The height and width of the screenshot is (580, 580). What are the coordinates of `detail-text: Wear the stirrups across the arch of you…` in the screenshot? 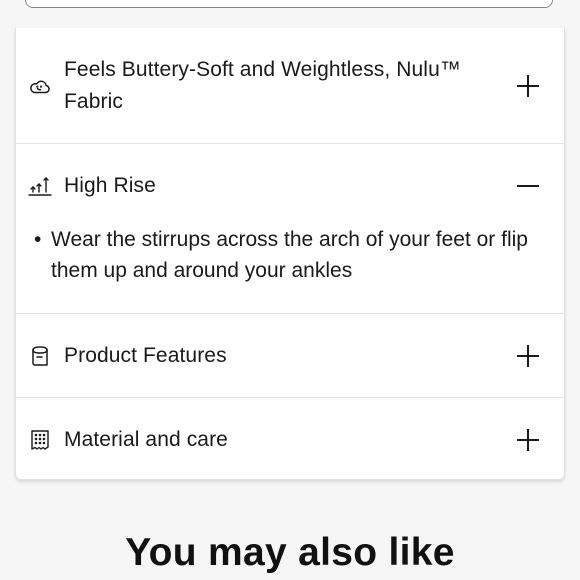 It's located at (289, 255).